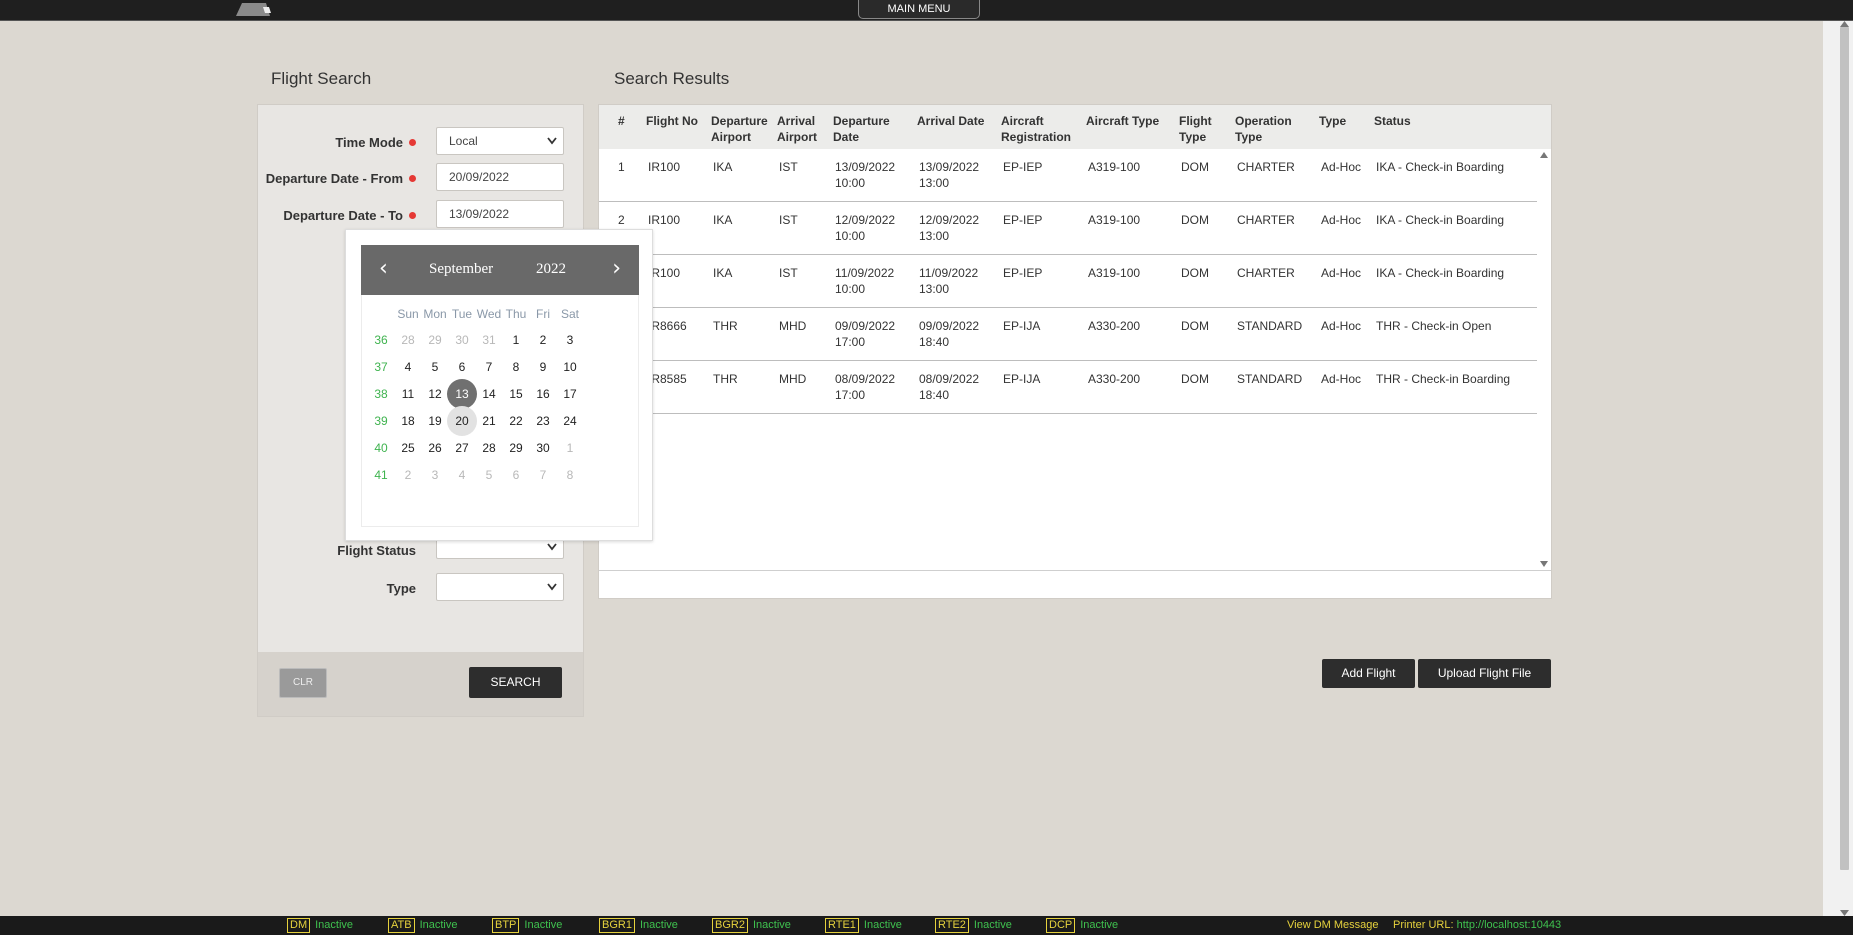 The image size is (1853, 935). What do you see at coordinates (616, 269) in the screenshot?
I see `next-month-button: ›` at bounding box center [616, 269].